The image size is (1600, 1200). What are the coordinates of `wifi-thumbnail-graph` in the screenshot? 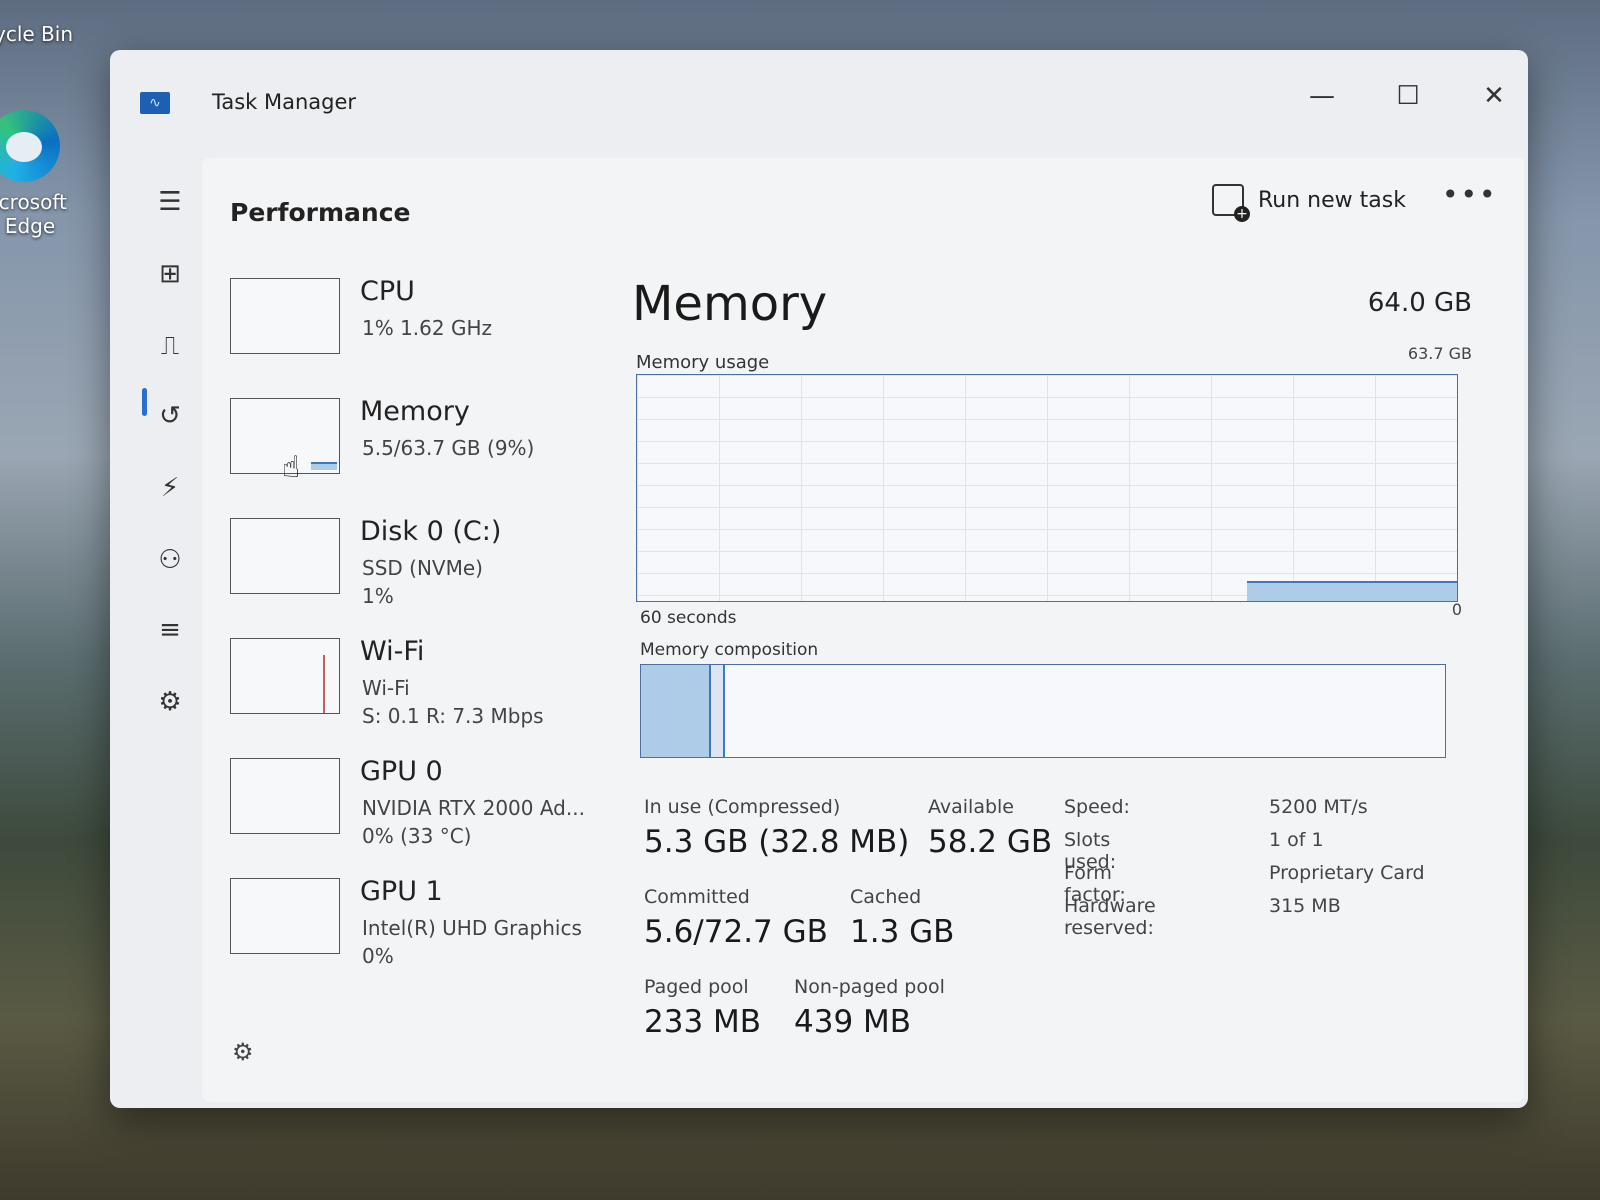 It's located at (285, 676).